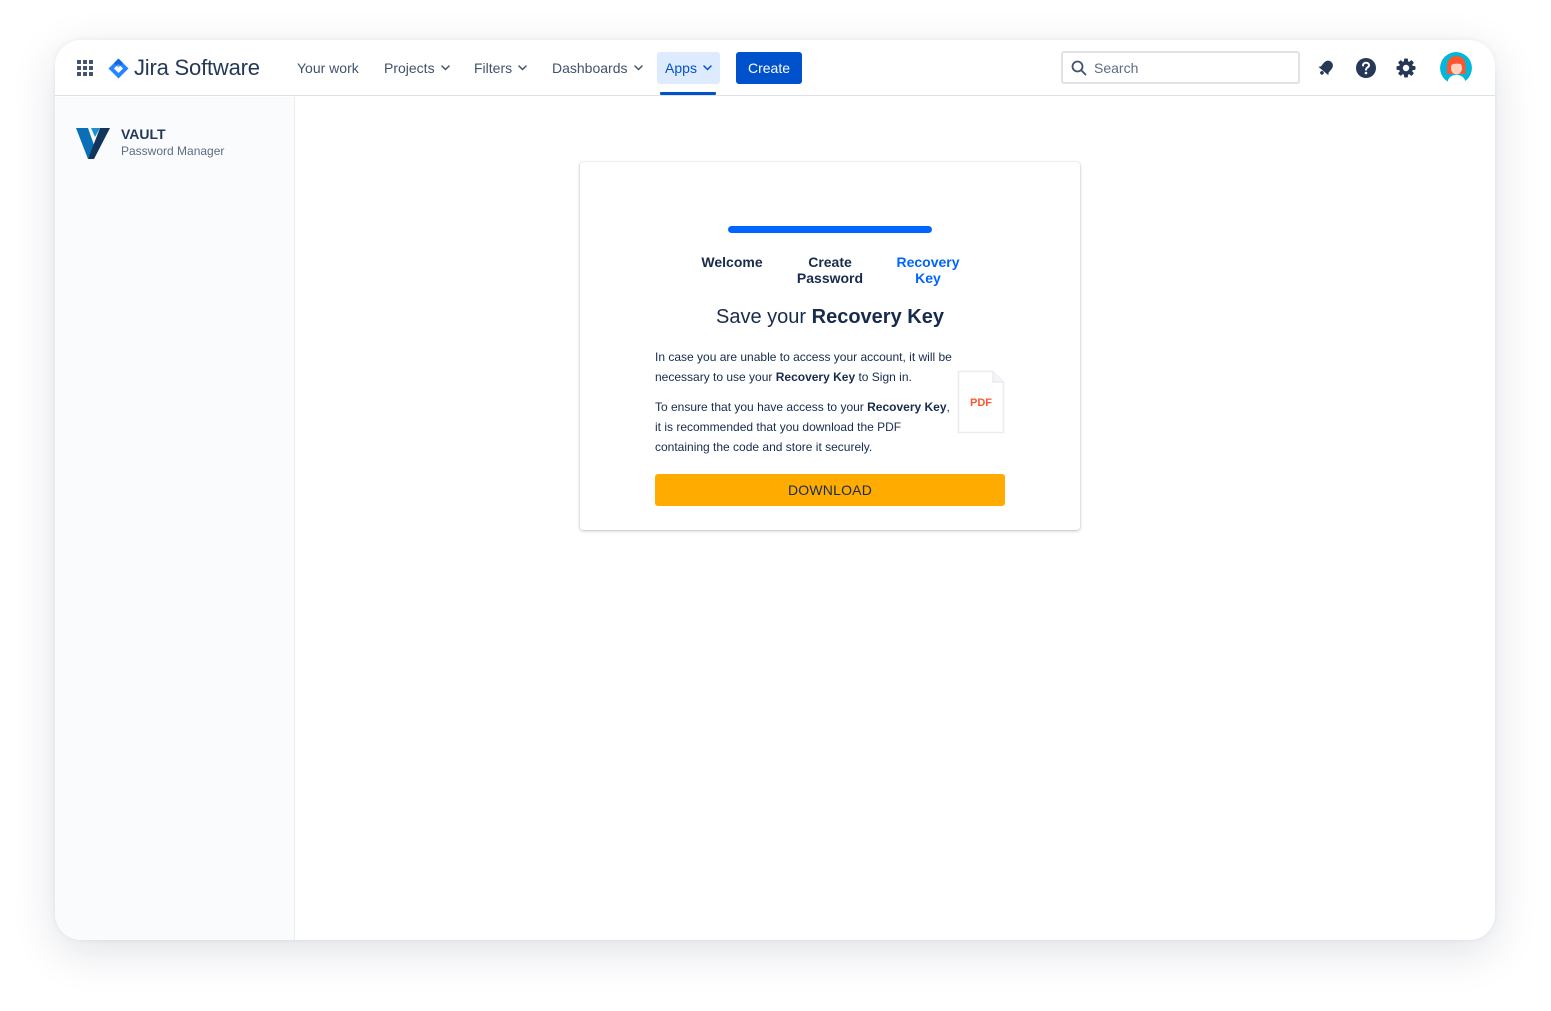 The image size is (1551, 1011). I want to click on step-recovery-key: Recovery Key, so click(928, 270).